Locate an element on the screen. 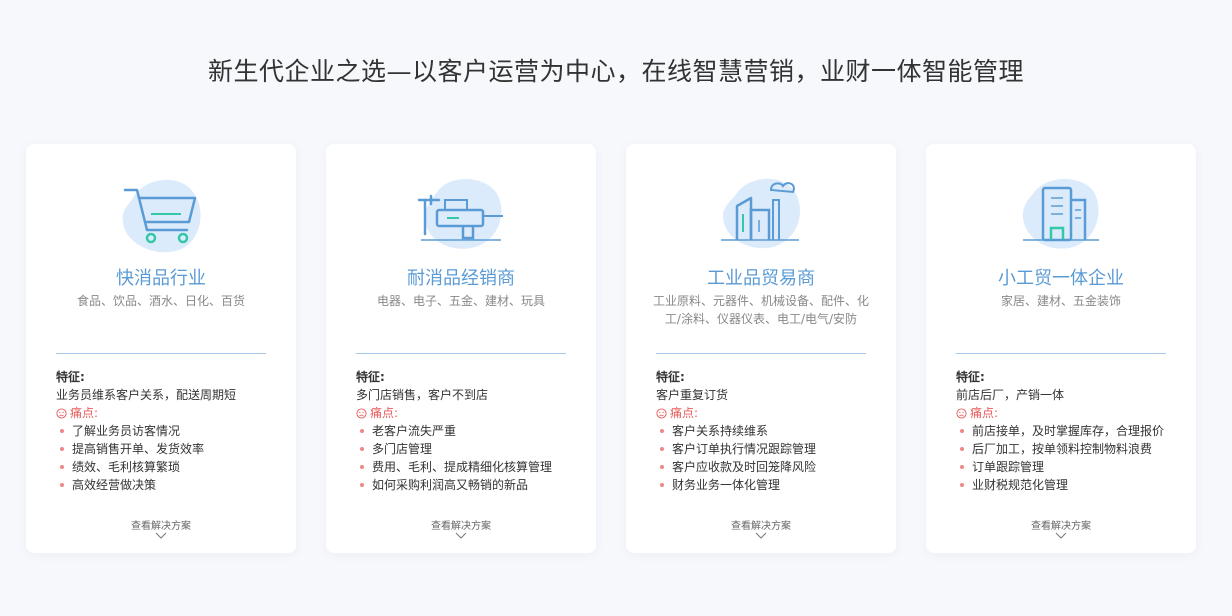 The width and height of the screenshot is (1232, 616). list-item: 提高销售开单、发货效率 is located at coordinates (168, 449).